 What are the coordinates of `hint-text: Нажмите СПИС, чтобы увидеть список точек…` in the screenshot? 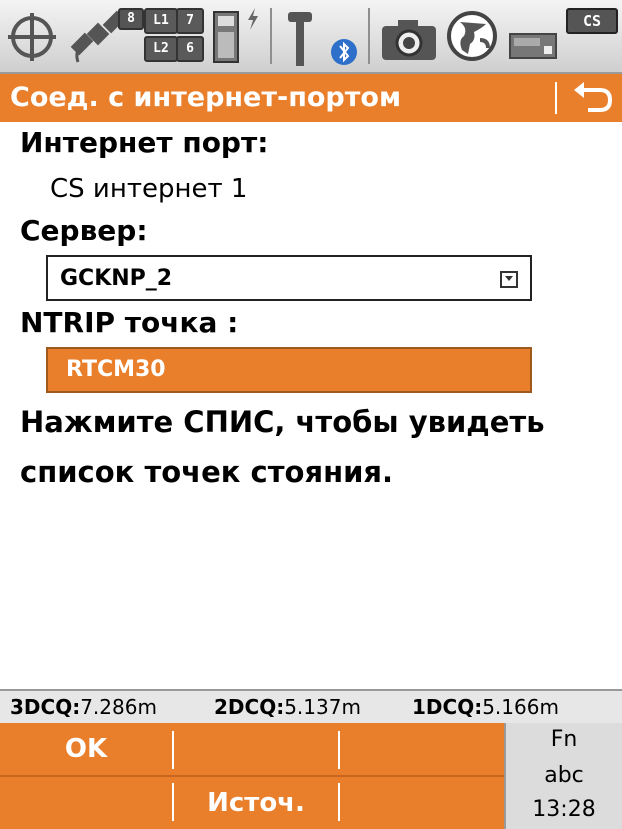 It's located at (315, 447).